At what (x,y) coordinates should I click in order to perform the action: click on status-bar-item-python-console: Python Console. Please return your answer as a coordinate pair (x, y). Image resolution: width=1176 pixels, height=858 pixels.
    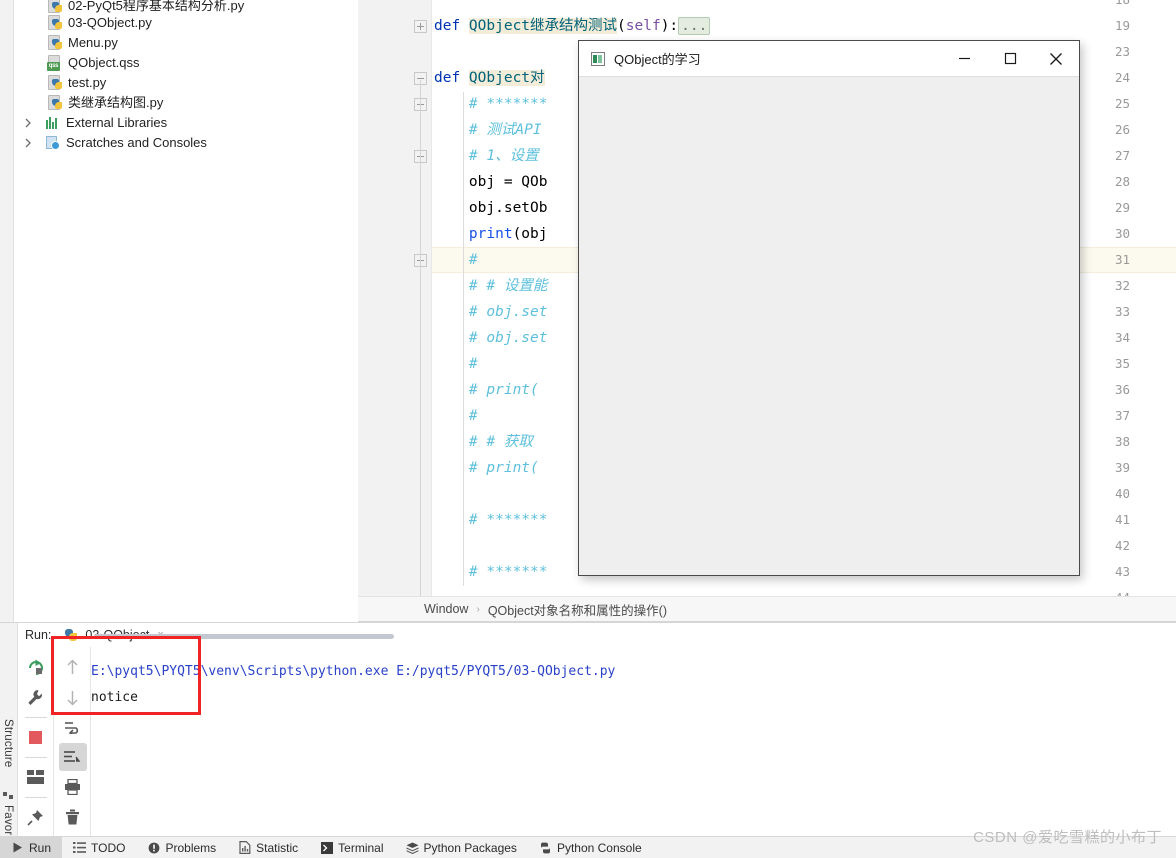
    Looking at the image, I should click on (590, 847).